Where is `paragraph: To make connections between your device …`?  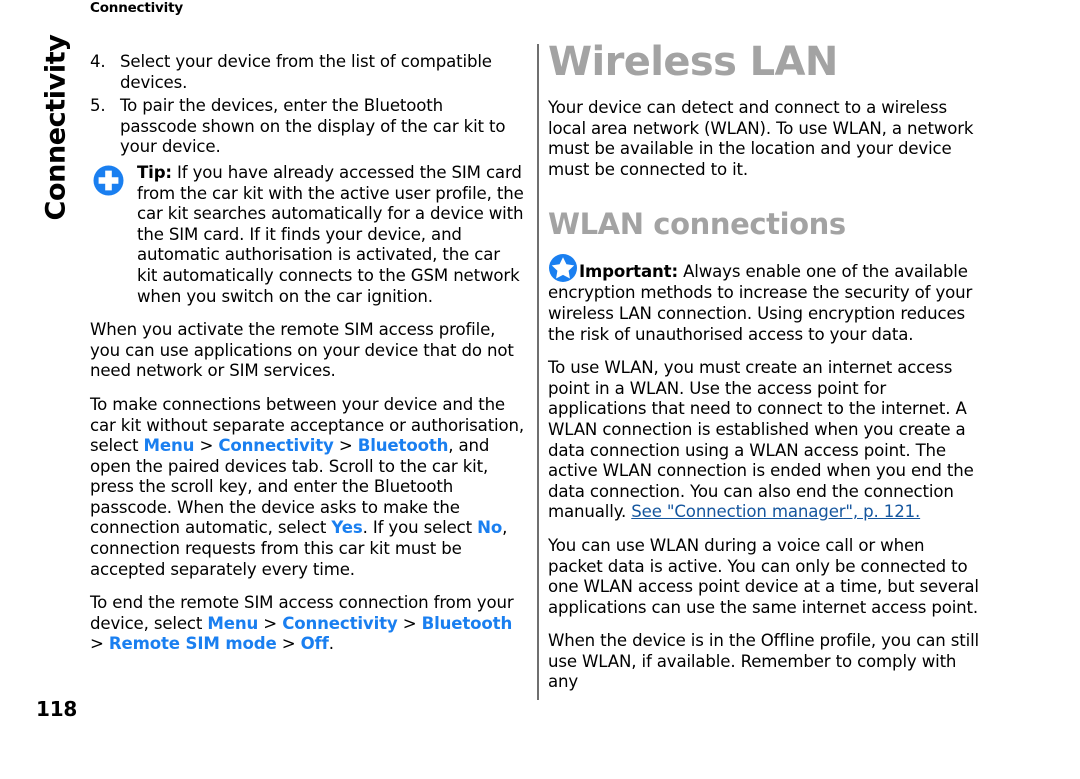
paragraph: To make connections between your device … is located at coordinates (307, 487).